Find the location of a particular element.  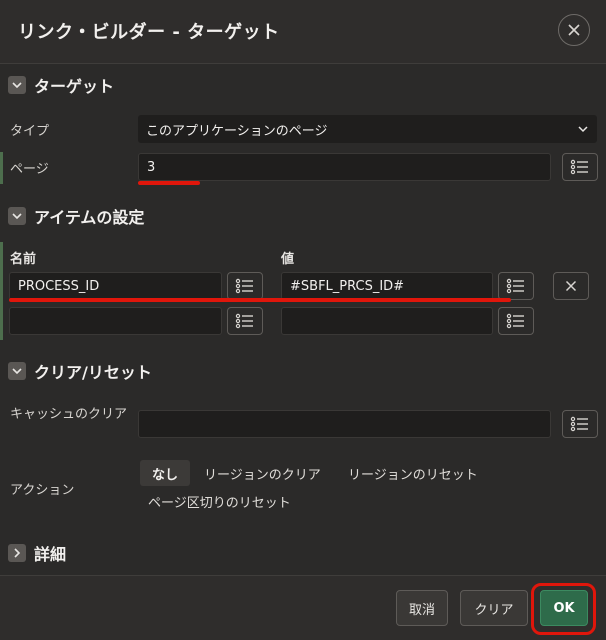

items-indicator is located at coordinates (1, 291).